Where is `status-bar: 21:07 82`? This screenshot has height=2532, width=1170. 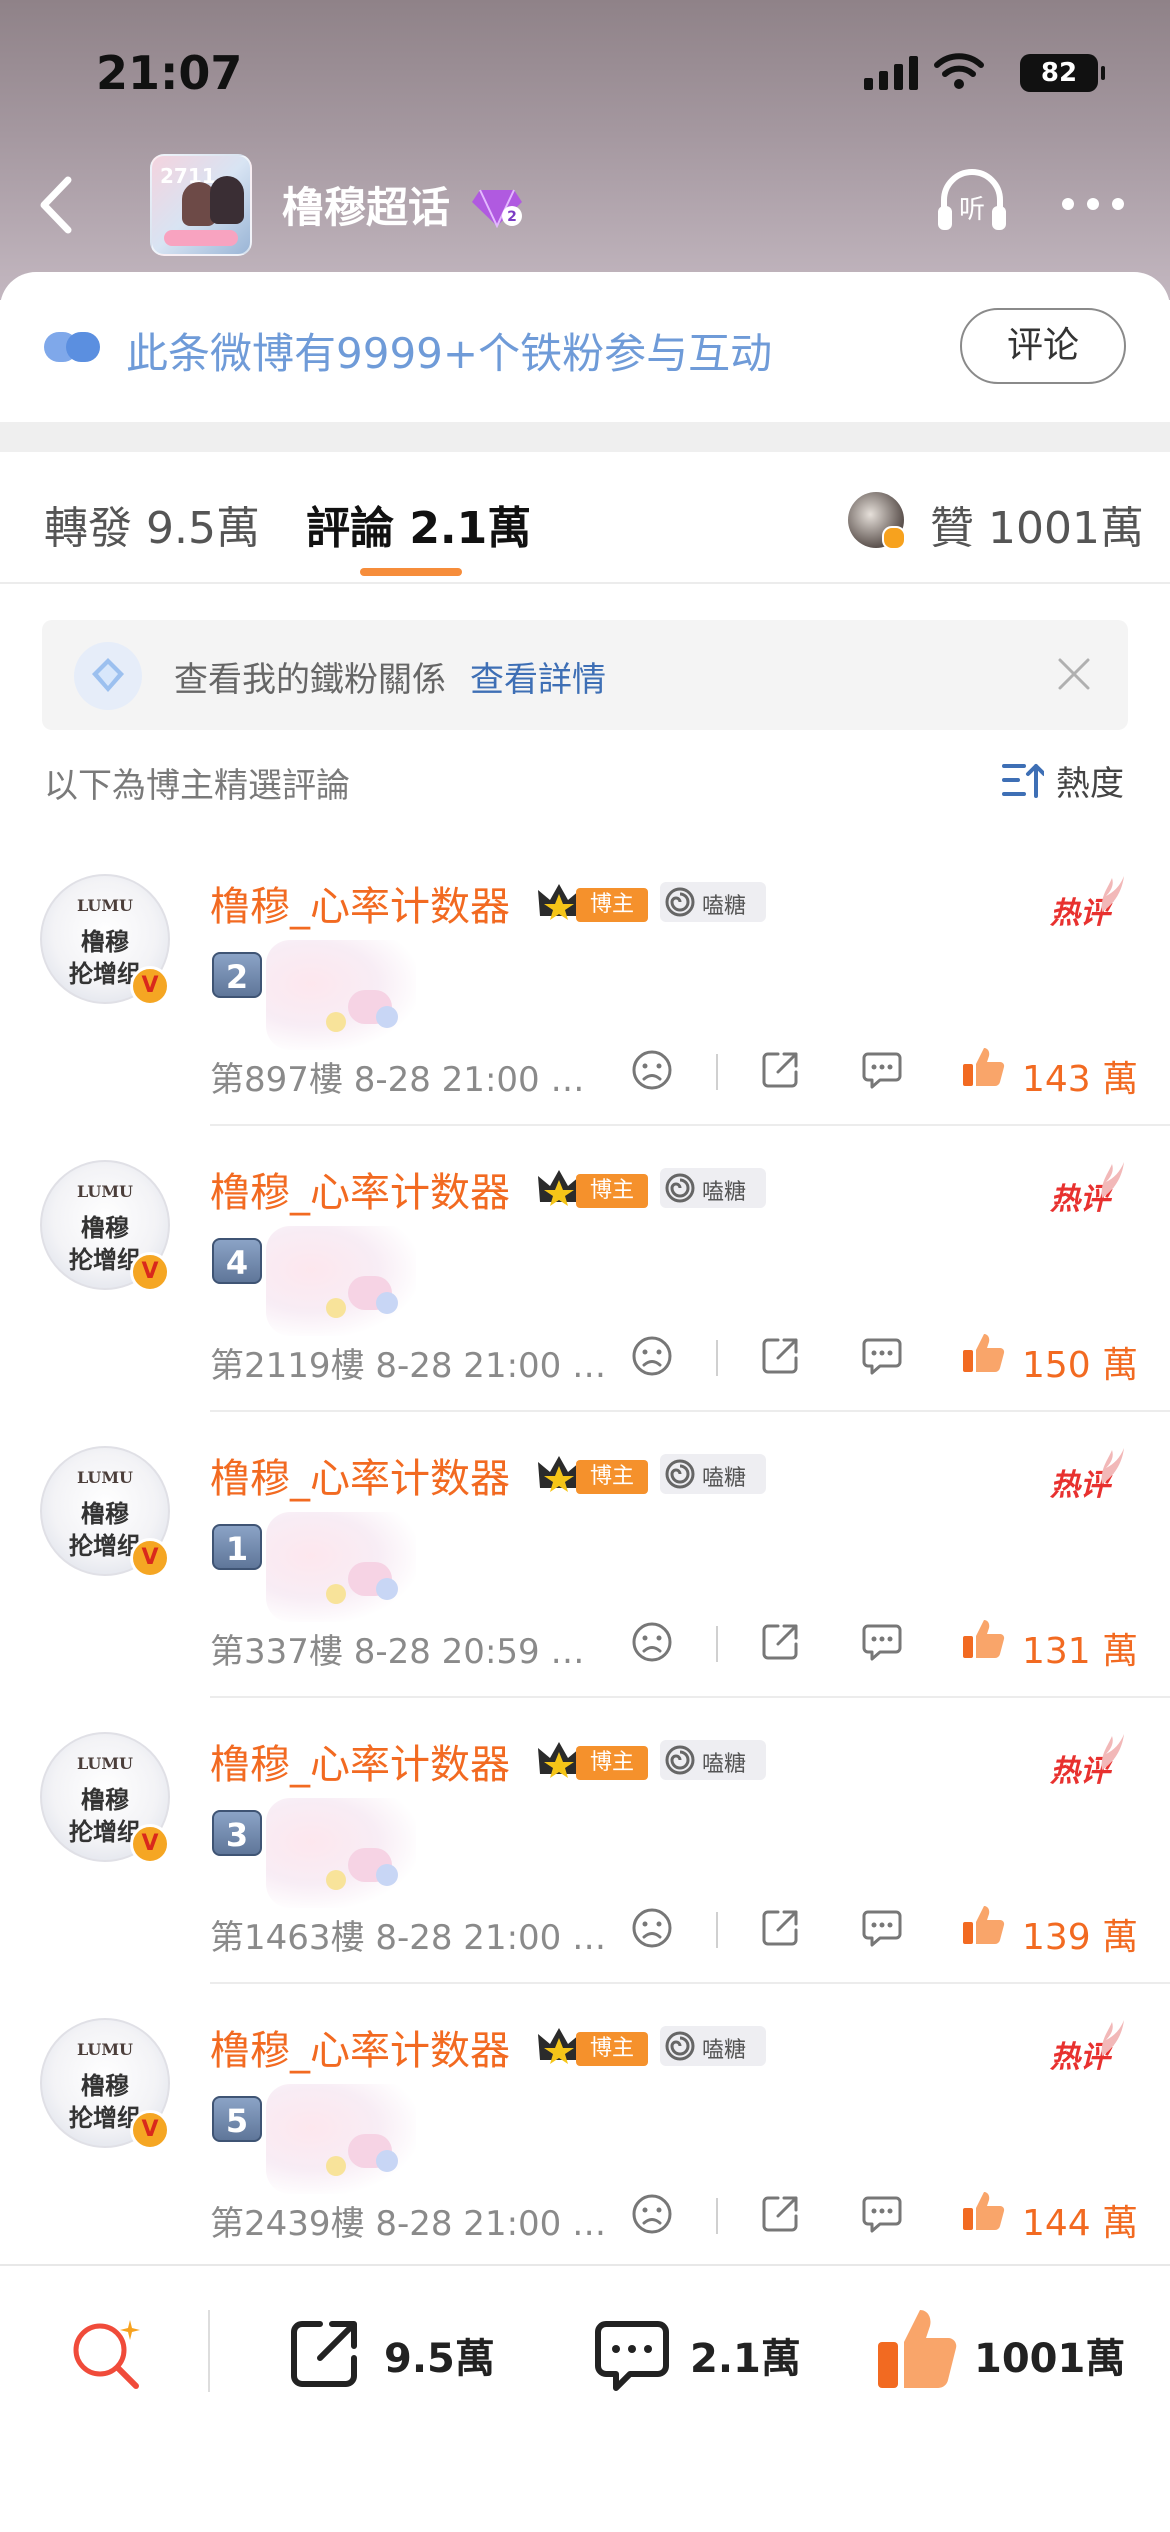 status-bar: 21:07 82 is located at coordinates (603, 75).